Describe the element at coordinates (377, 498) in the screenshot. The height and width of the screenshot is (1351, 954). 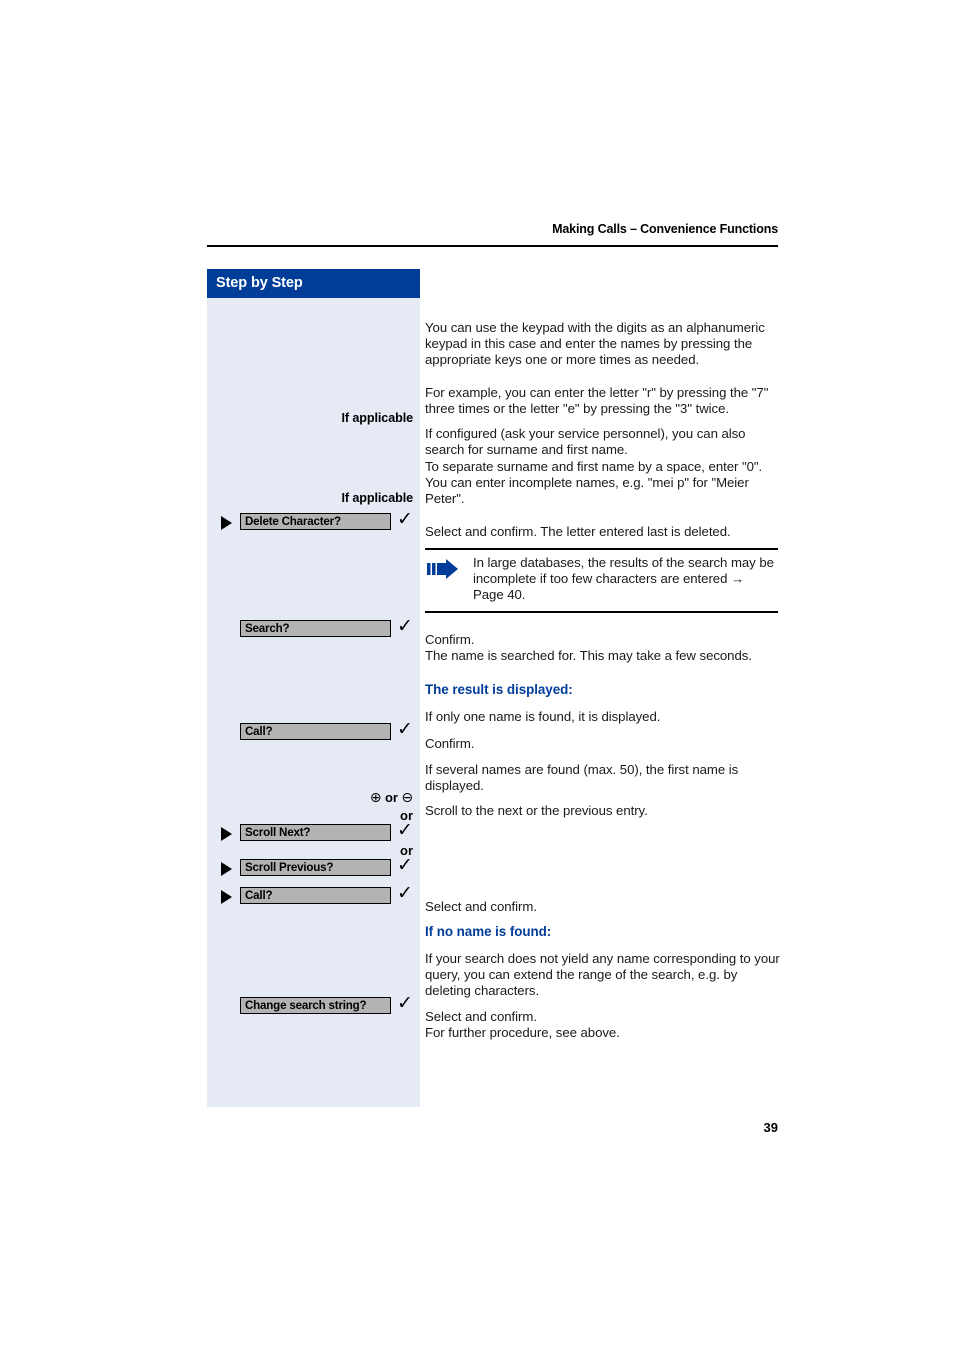
I see `if-applicable-label-2: If applicable` at that location.